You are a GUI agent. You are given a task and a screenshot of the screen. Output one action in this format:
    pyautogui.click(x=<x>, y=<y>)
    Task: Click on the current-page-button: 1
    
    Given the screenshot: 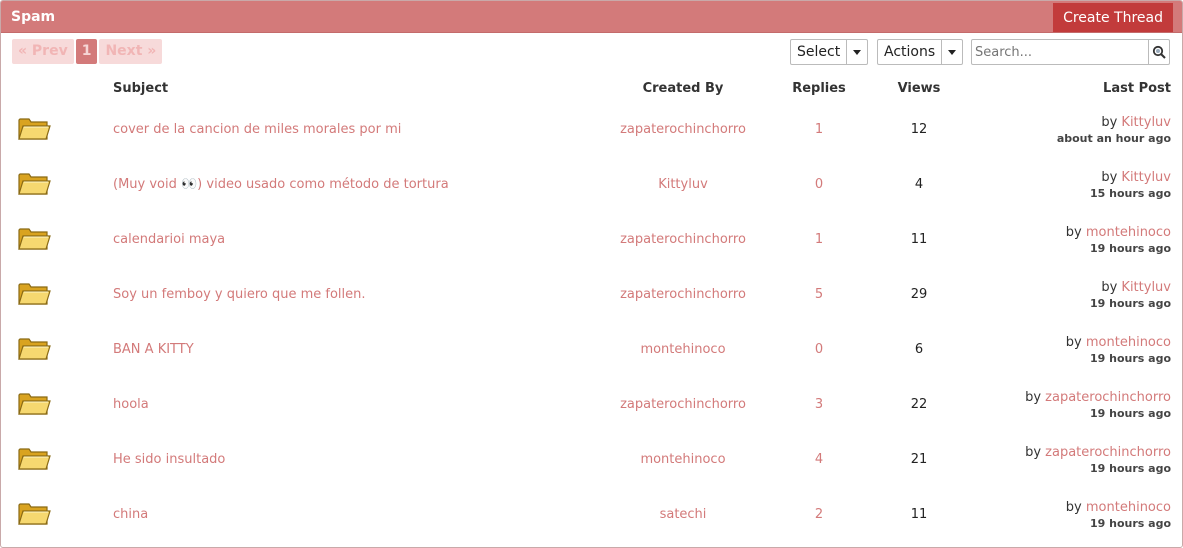 What is the action you would take?
    pyautogui.click(x=86, y=51)
    